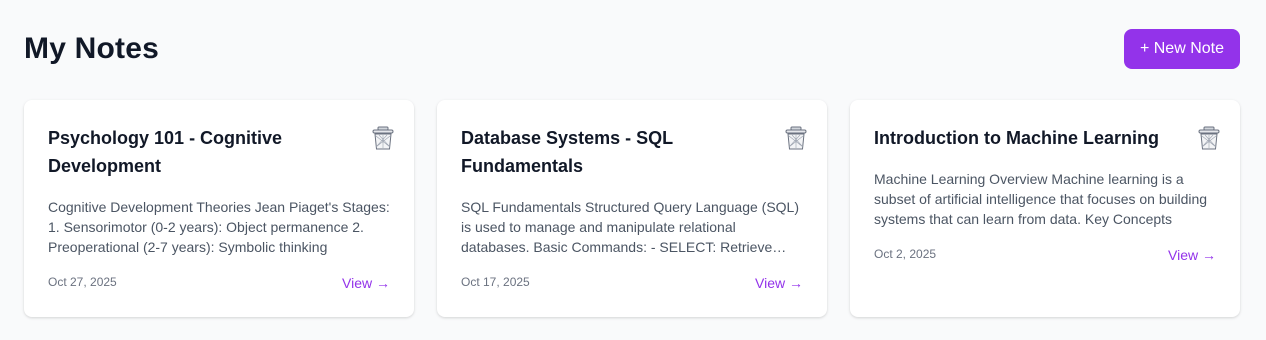 This screenshot has height=340, width=1266. What do you see at coordinates (495, 282) in the screenshot?
I see `note-date: Oct 17, 2025` at bounding box center [495, 282].